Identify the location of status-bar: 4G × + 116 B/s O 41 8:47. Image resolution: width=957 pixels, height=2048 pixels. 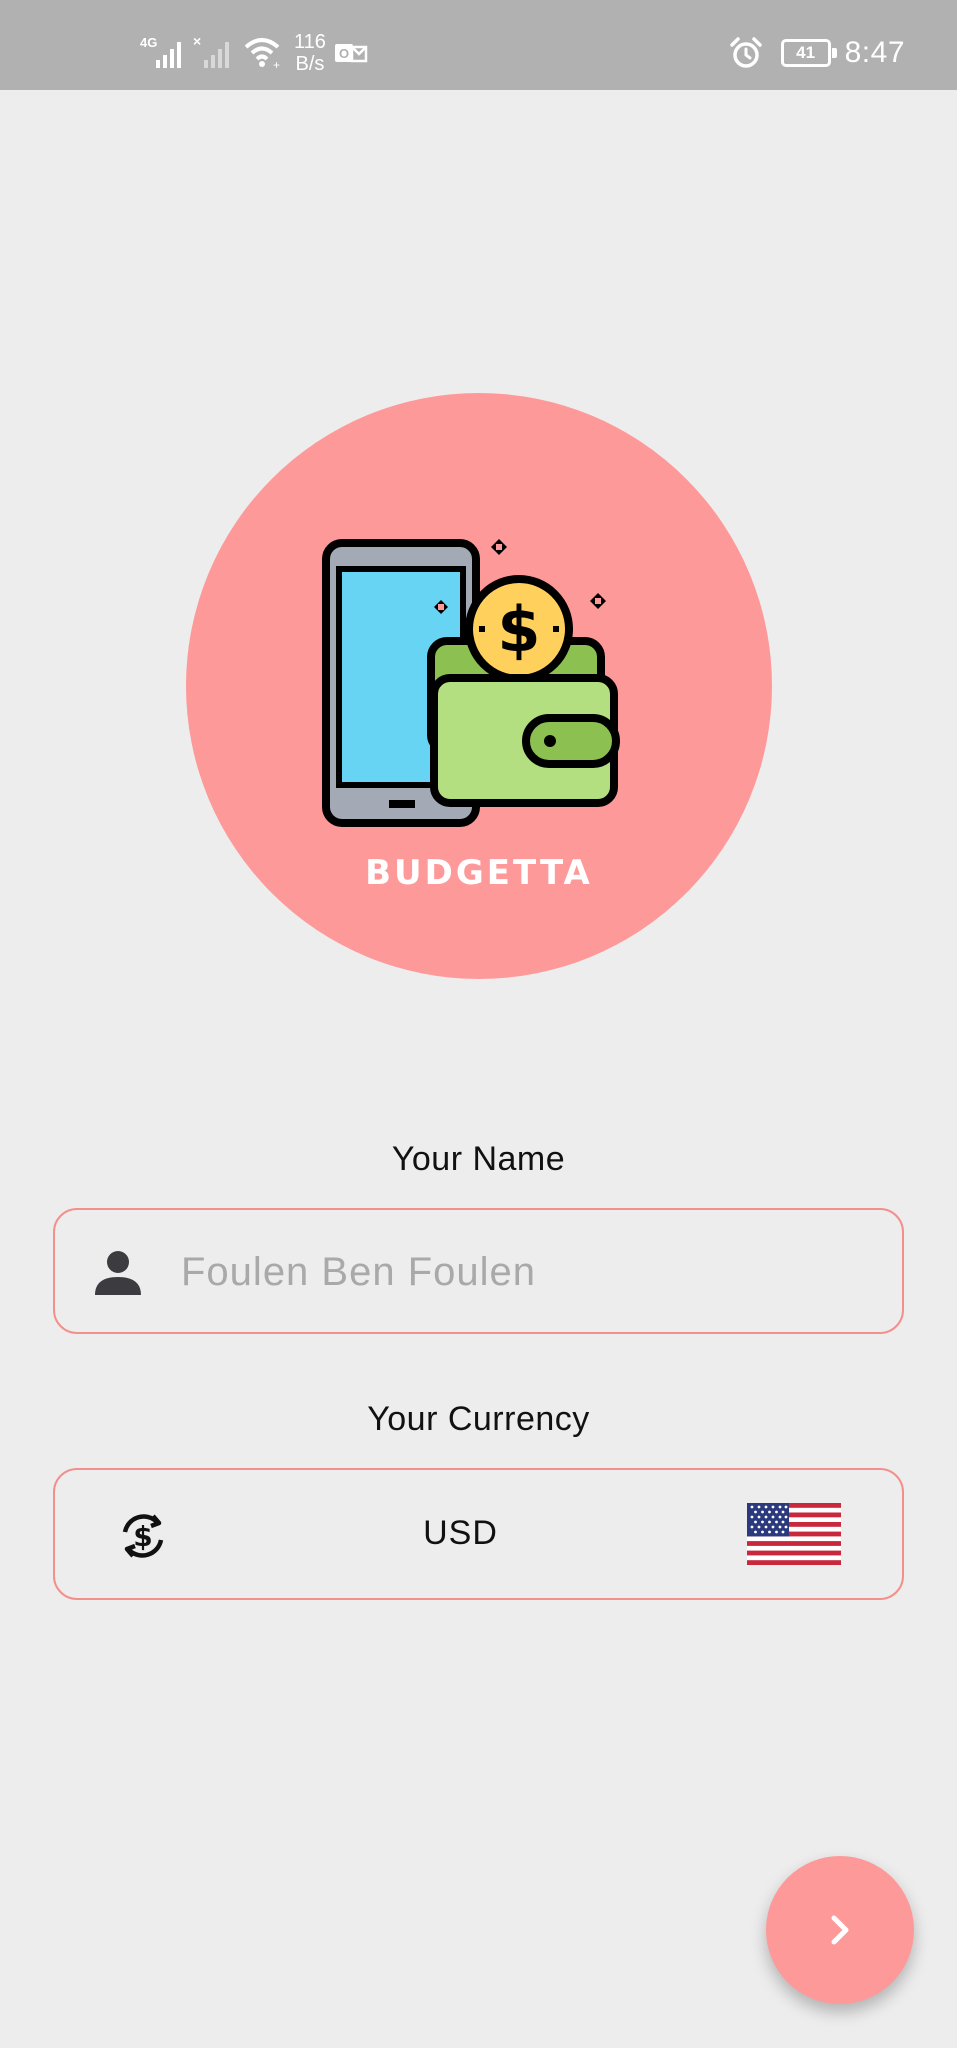
(478, 45).